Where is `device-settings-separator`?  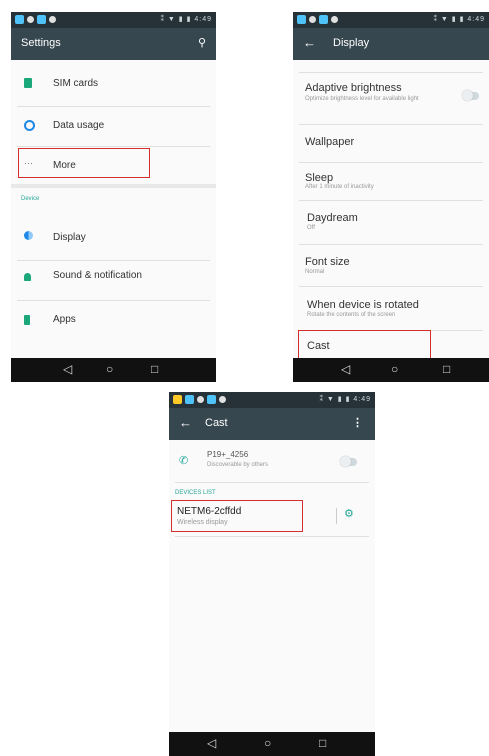 device-settings-separator is located at coordinates (336, 516).